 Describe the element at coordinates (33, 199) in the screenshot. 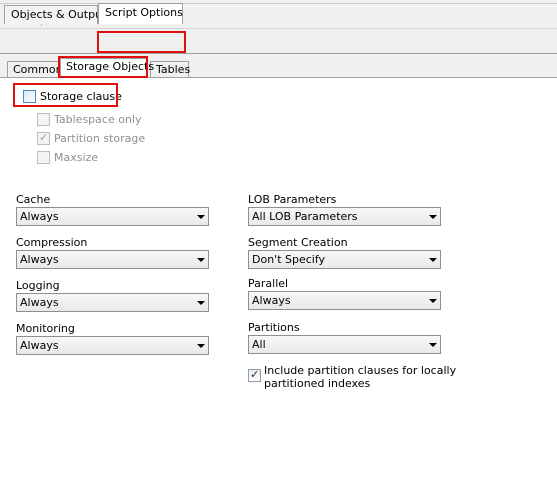

I see `cache-label: Cache` at that location.